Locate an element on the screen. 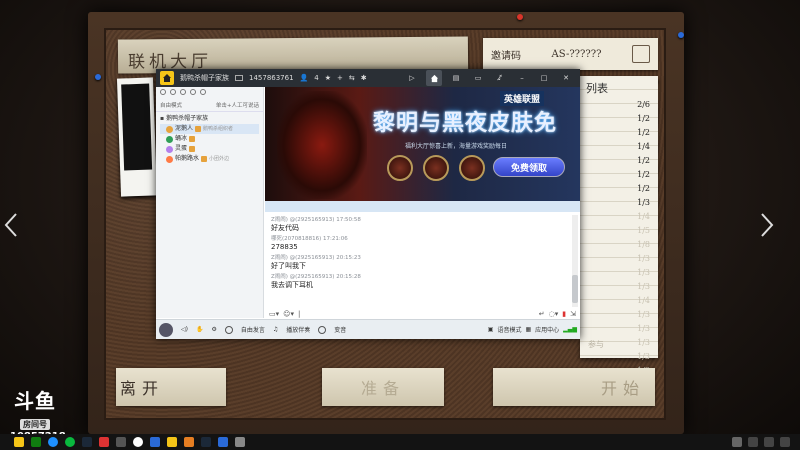 The image size is (800, 450). promo-banner: 英雄联盟 黎明与黑夜皮肤免 福利大厅惊喜上新，海量游戏奖励每日 免费领取 is located at coordinates (422, 144).